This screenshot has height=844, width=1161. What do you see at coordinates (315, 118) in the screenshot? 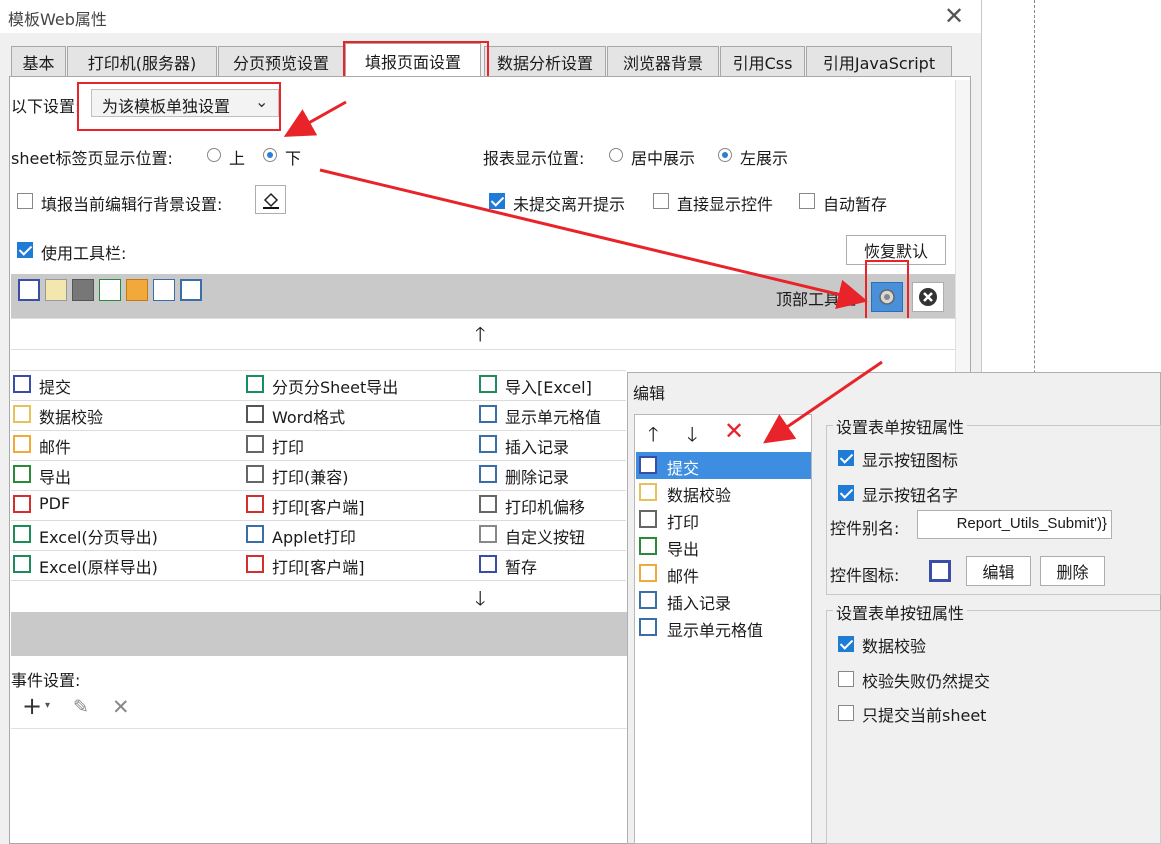
I see `arrow-to-dropdown` at bounding box center [315, 118].